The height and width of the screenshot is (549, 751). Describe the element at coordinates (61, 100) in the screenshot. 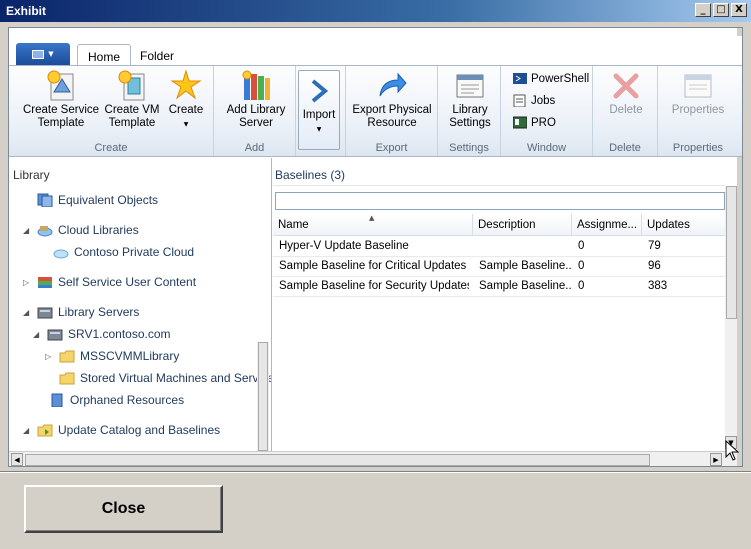

I see `create-service-template-button: Create Service Template` at that location.